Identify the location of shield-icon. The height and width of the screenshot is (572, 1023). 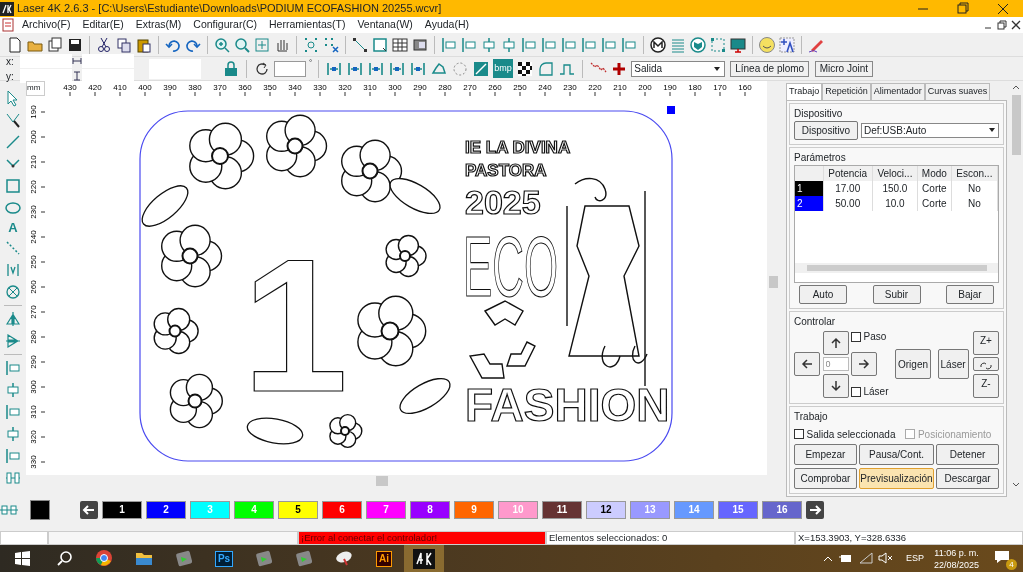
(698, 44).